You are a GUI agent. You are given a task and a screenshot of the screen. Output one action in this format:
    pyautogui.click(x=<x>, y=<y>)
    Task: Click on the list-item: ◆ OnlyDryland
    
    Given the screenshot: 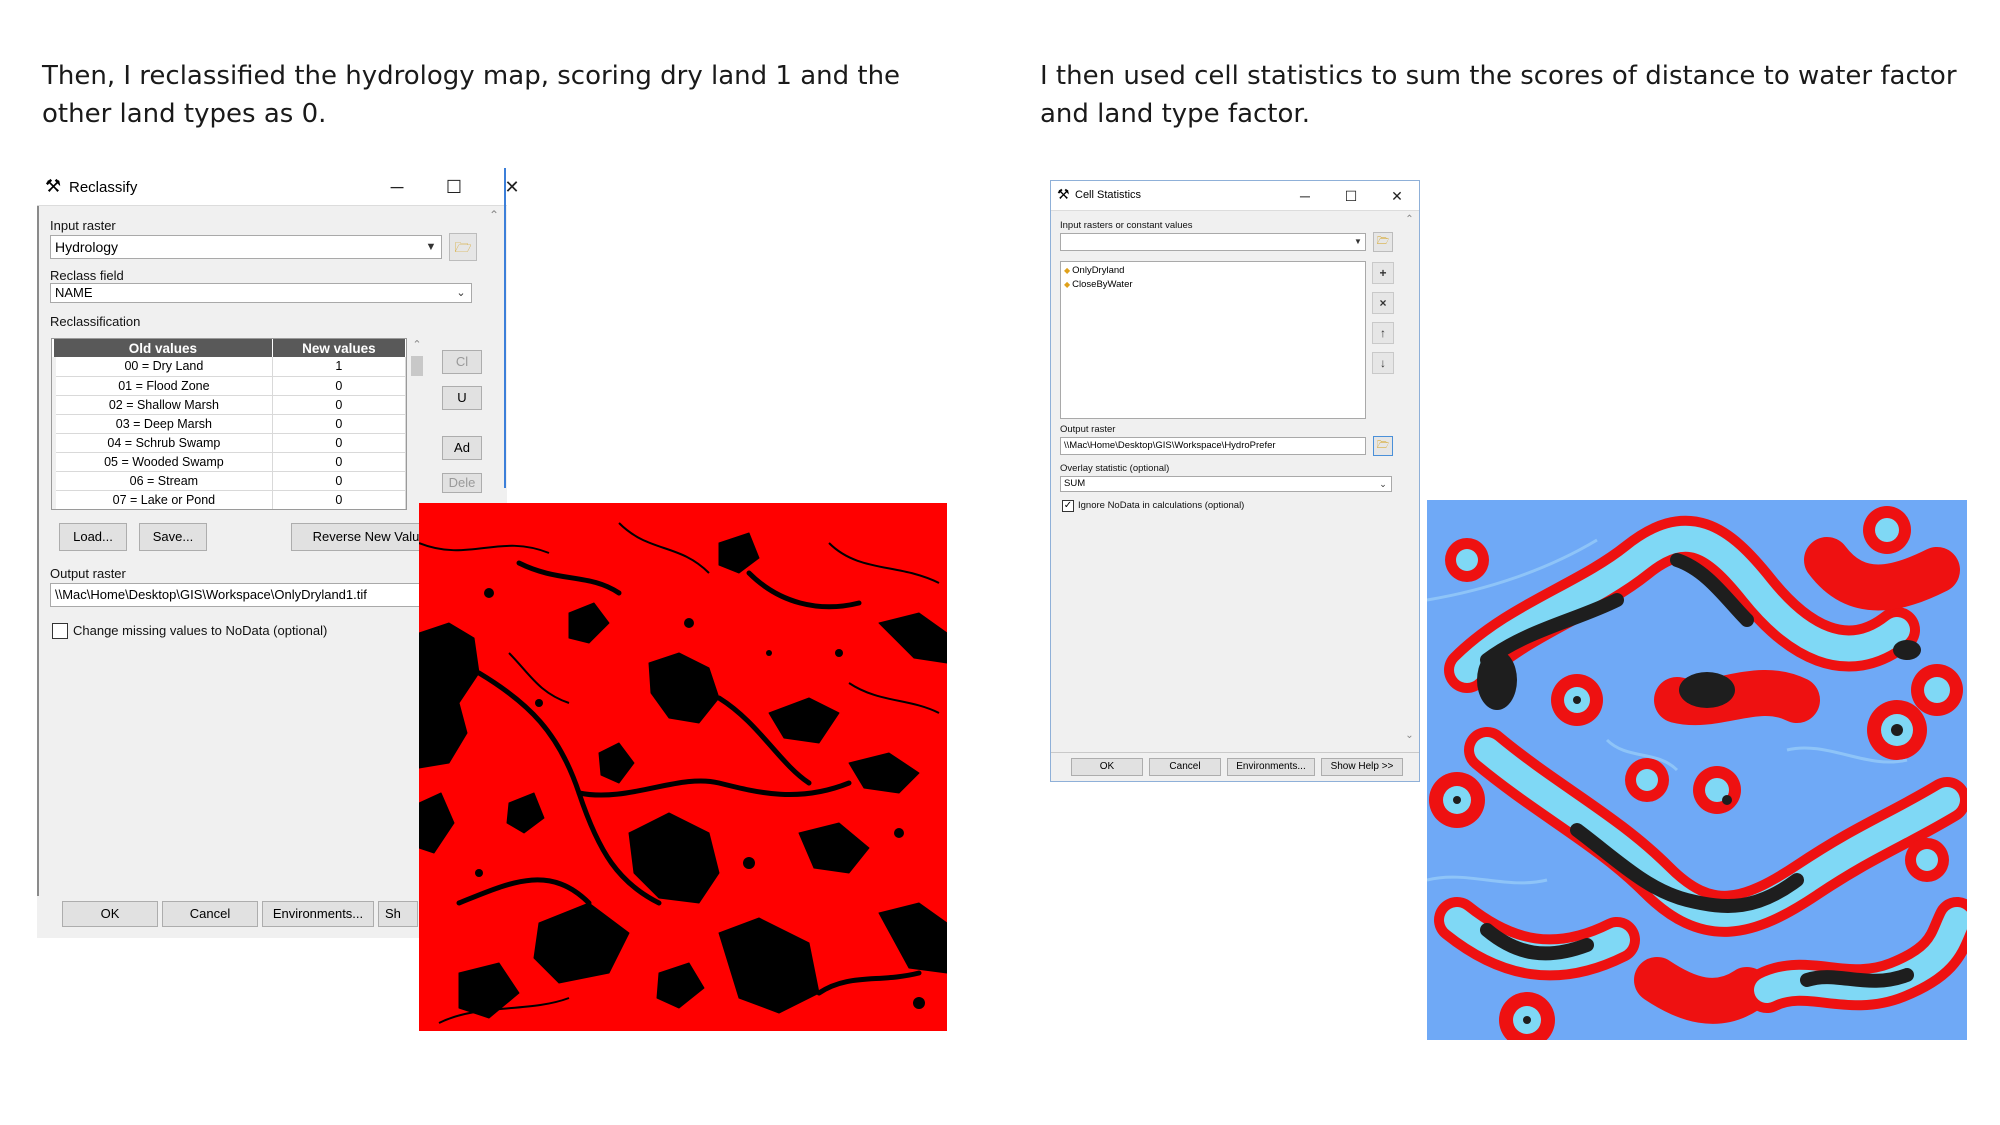 What is the action you would take?
    pyautogui.click(x=1094, y=270)
    